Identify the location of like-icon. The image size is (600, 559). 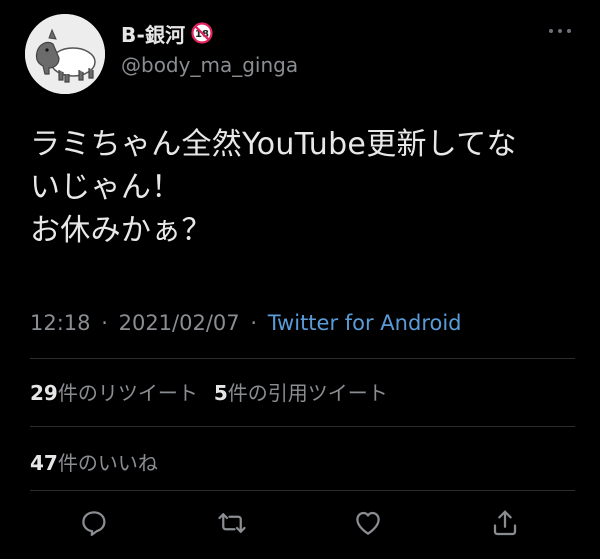
(368, 523).